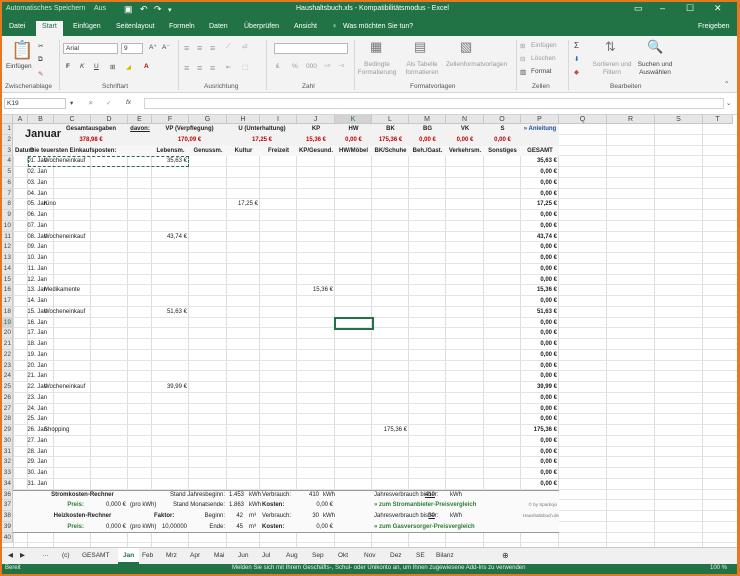  Describe the element at coordinates (31, 194) in the screenshot. I see `date-cell: 04. Jan` at that location.